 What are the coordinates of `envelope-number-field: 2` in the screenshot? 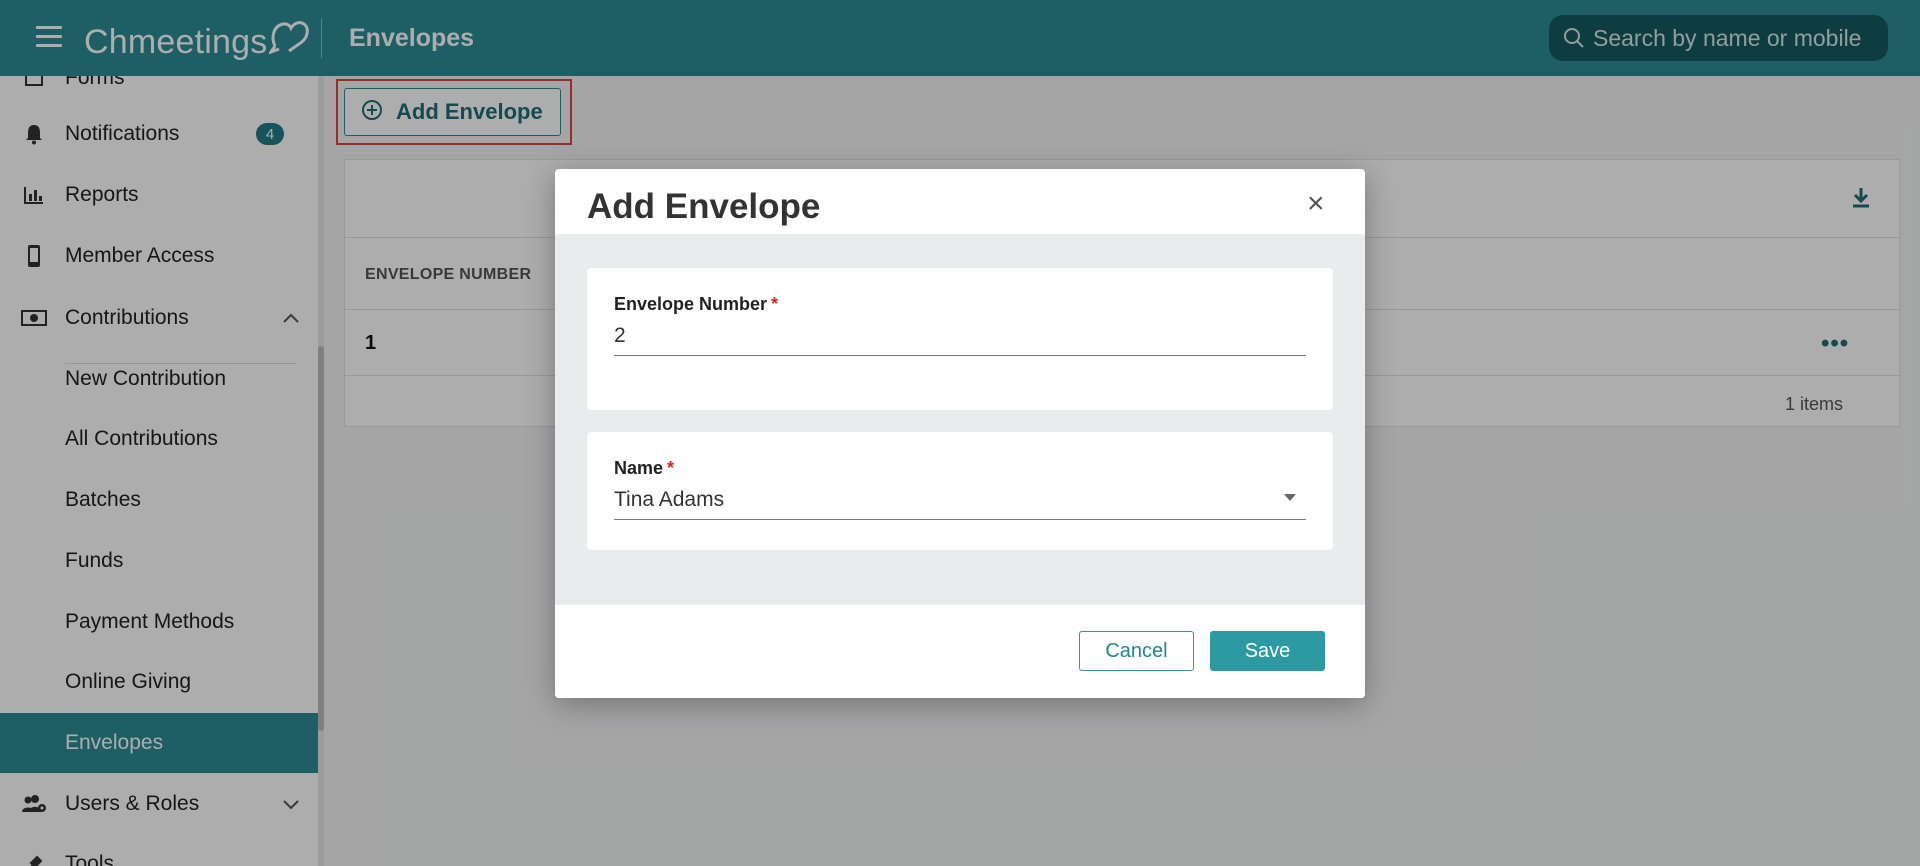 It's located at (960, 338).